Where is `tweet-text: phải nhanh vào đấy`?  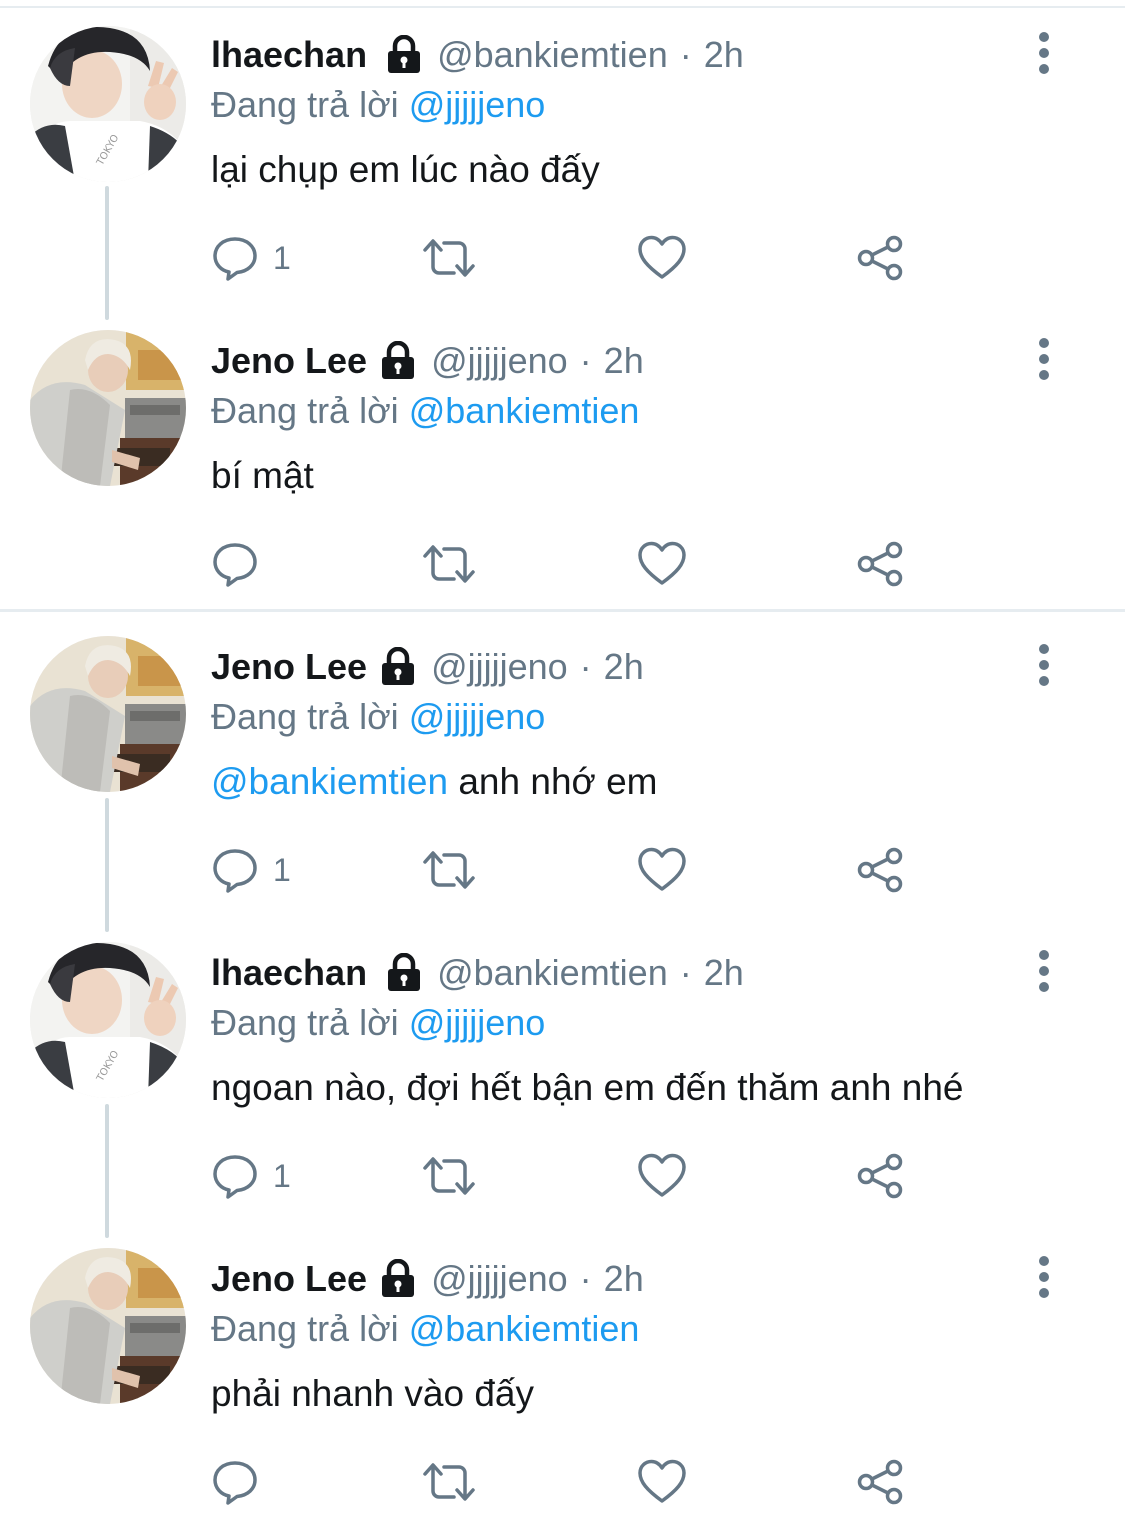
tweet-text: phải nhanh vào đấy is located at coordinates (372, 1394).